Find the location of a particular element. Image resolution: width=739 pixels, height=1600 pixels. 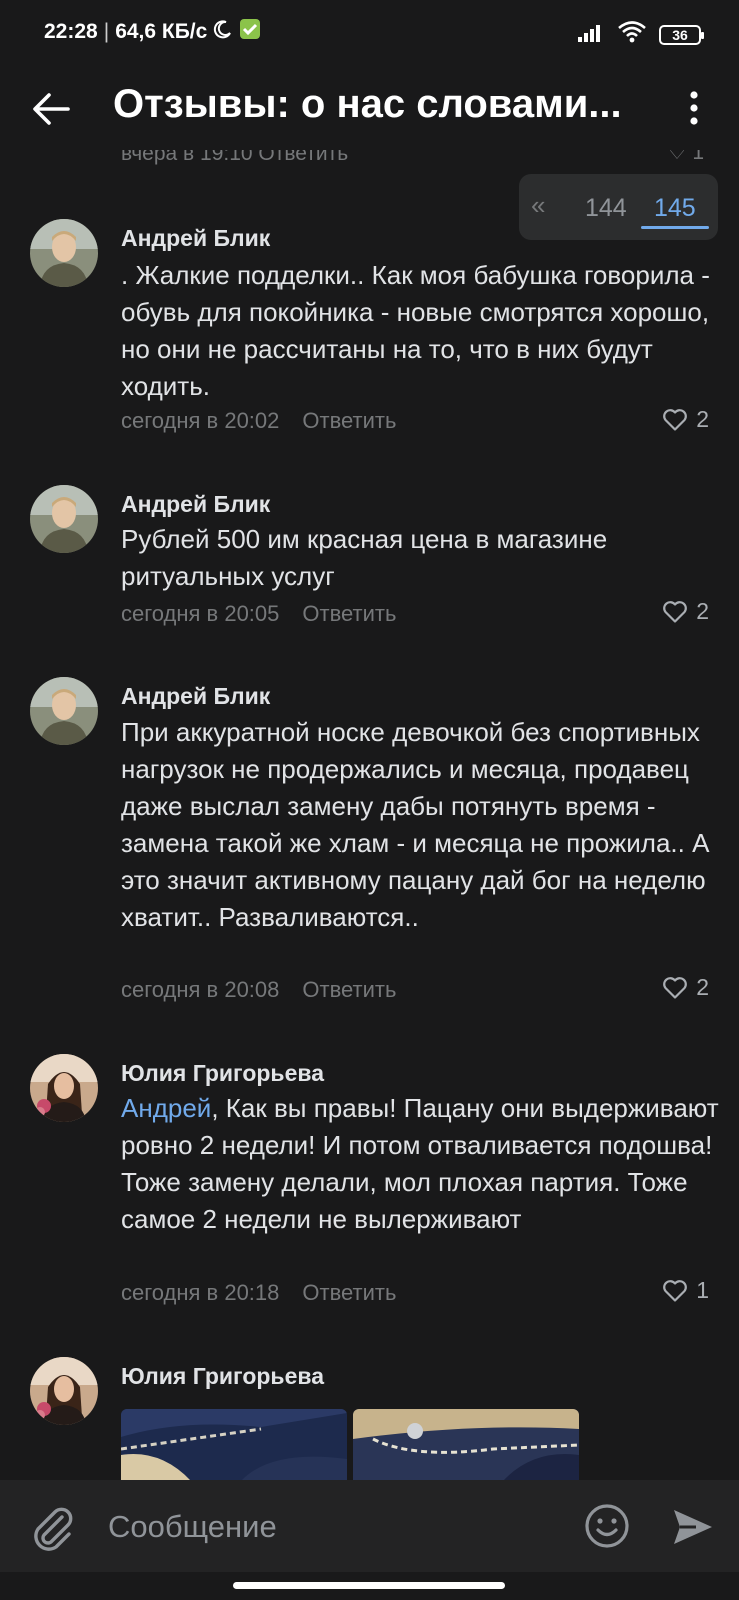

attach-button is located at coordinates (53, 1528).